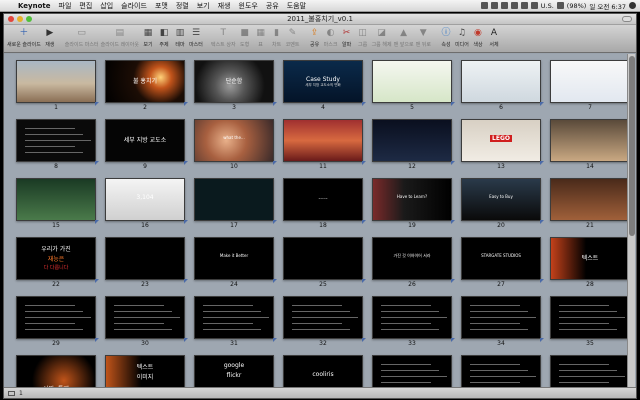 The width and height of the screenshot is (640, 400). Describe the element at coordinates (423, 37) in the screenshot. I see `back-button: ▼ 맨 뒤로` at that location.